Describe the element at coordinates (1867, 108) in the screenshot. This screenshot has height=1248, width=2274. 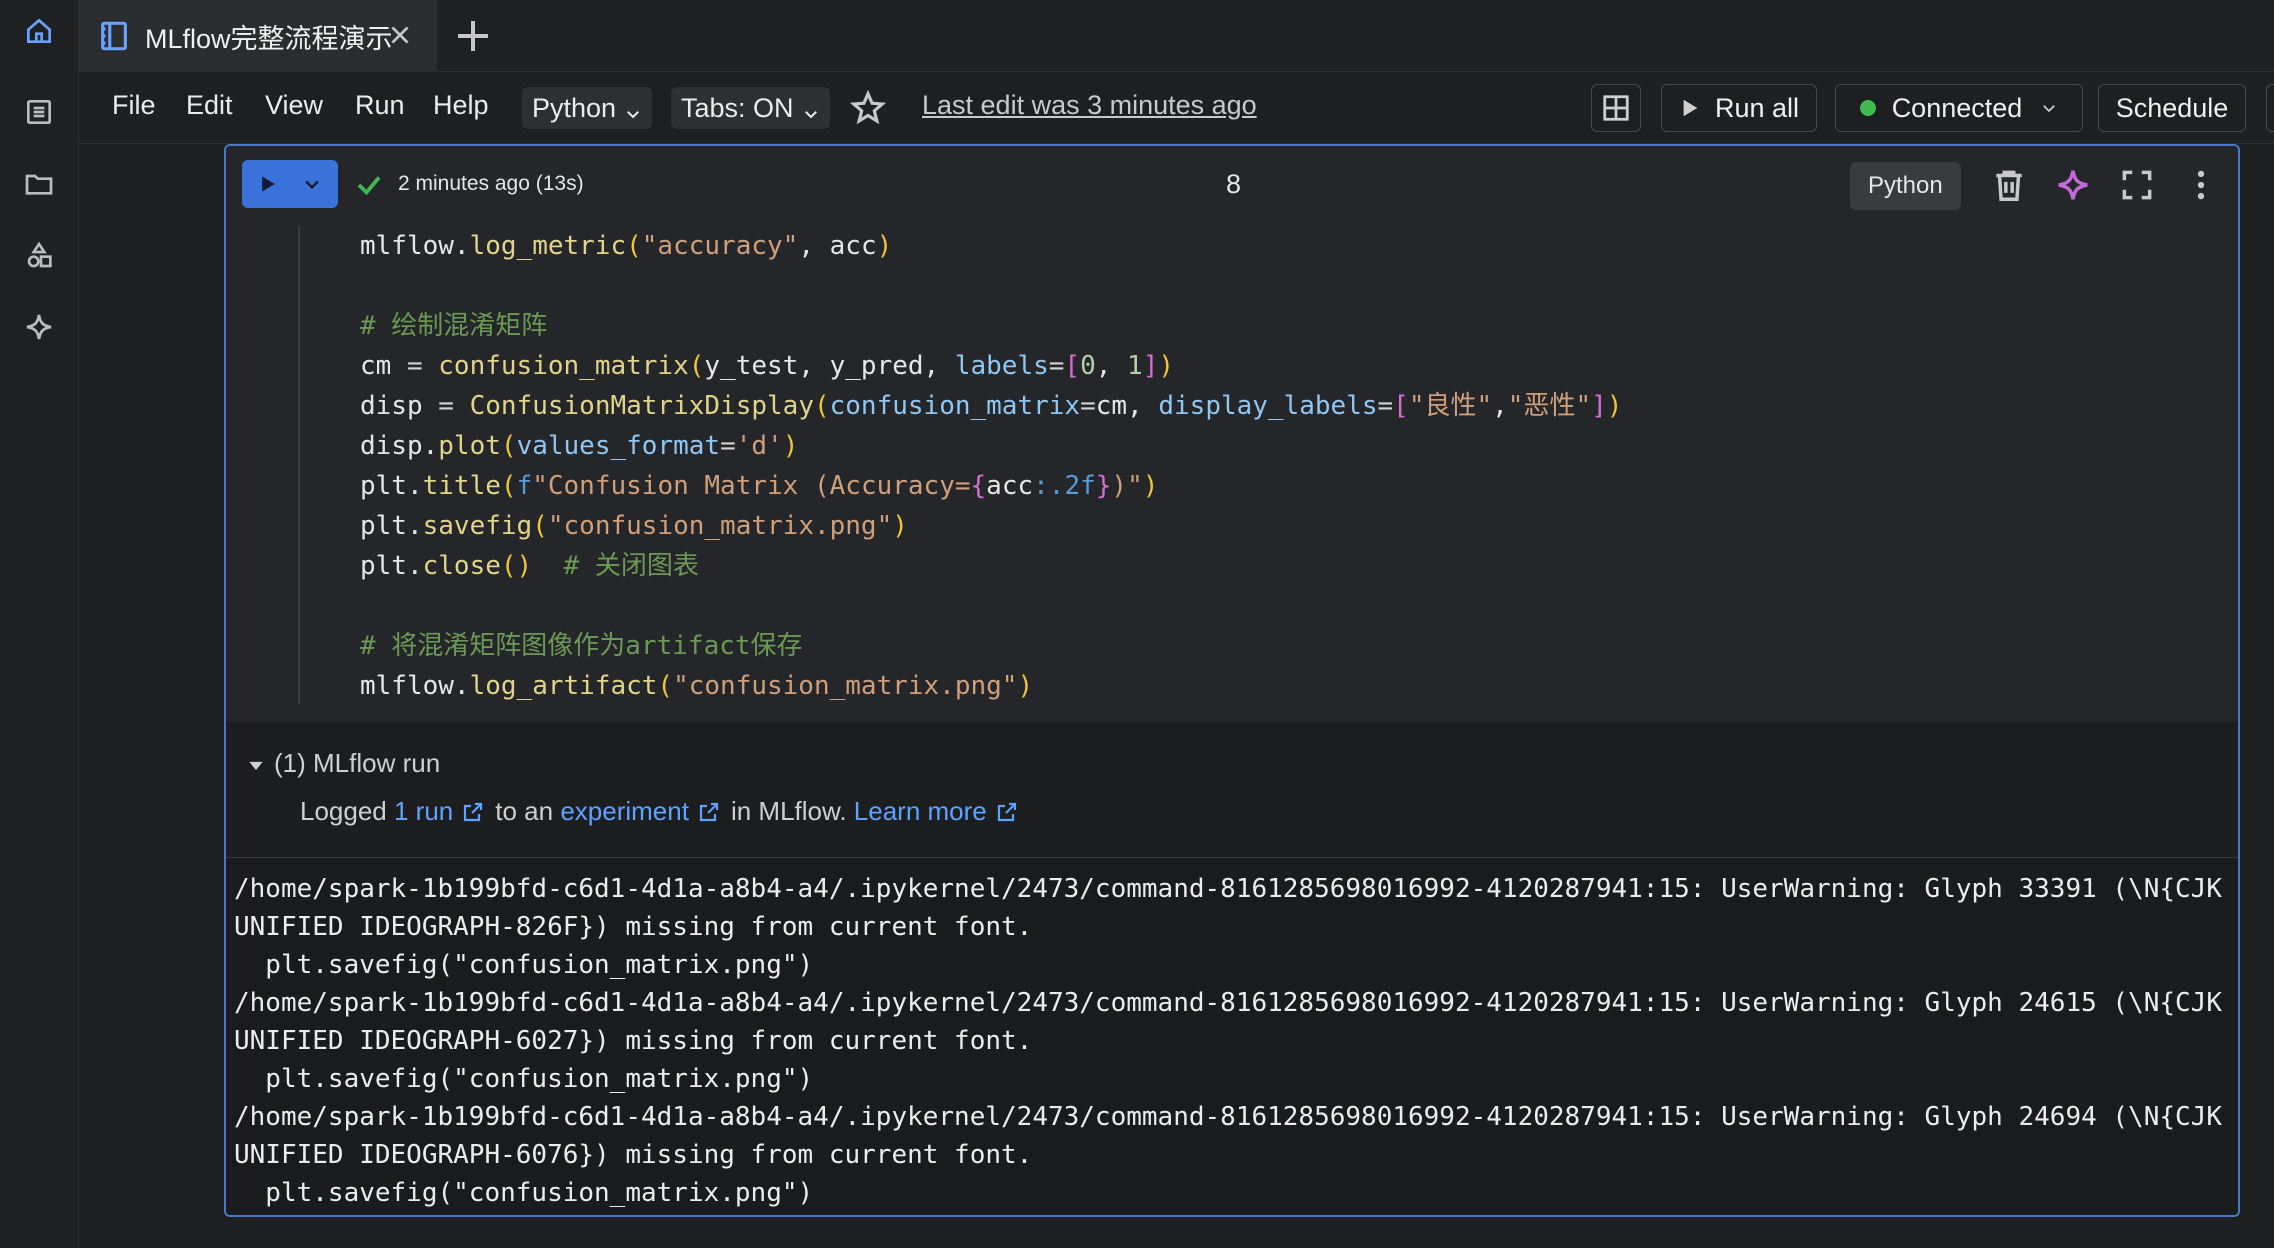
I see `connected-status-dot` at that location.